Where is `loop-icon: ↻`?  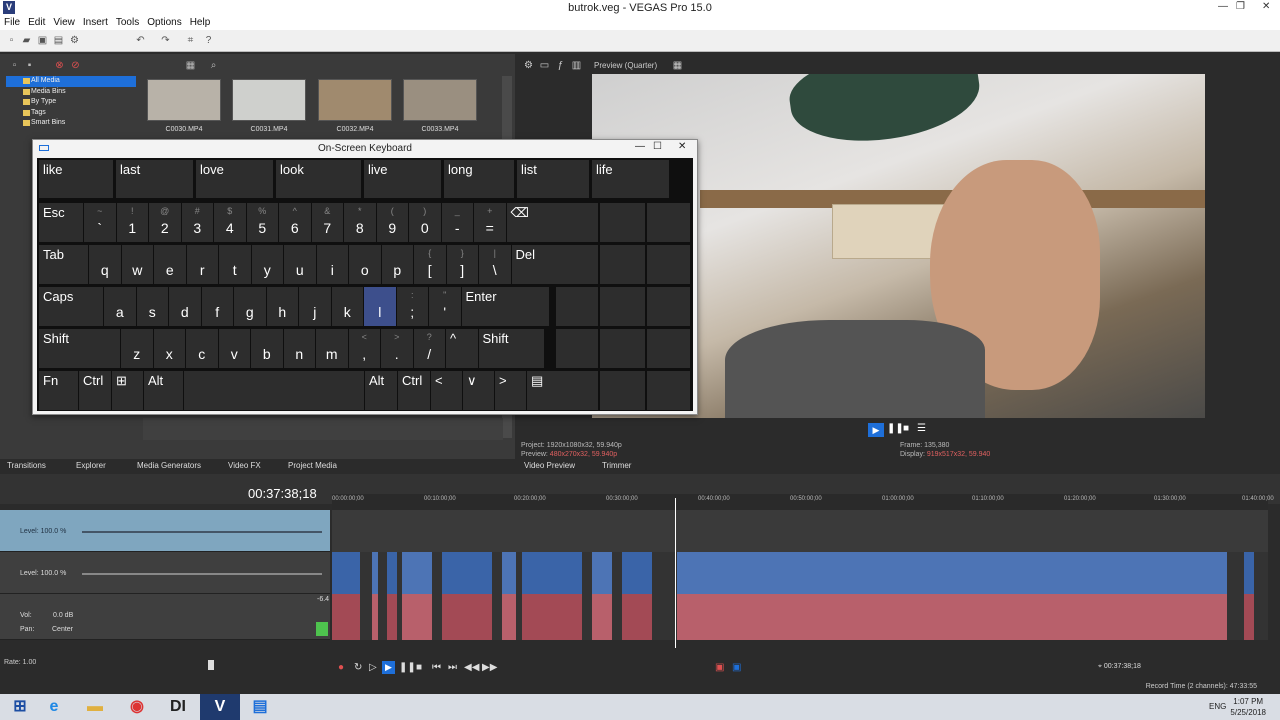
loop-icon: ↻ is located at coordinates (358, 667).